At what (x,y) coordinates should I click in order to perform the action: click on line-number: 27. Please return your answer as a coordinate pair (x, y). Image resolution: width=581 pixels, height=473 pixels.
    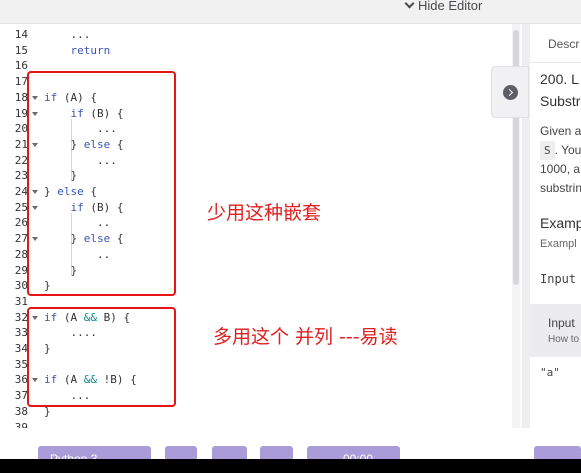
    Looking at the image, I should click on (21, 239).